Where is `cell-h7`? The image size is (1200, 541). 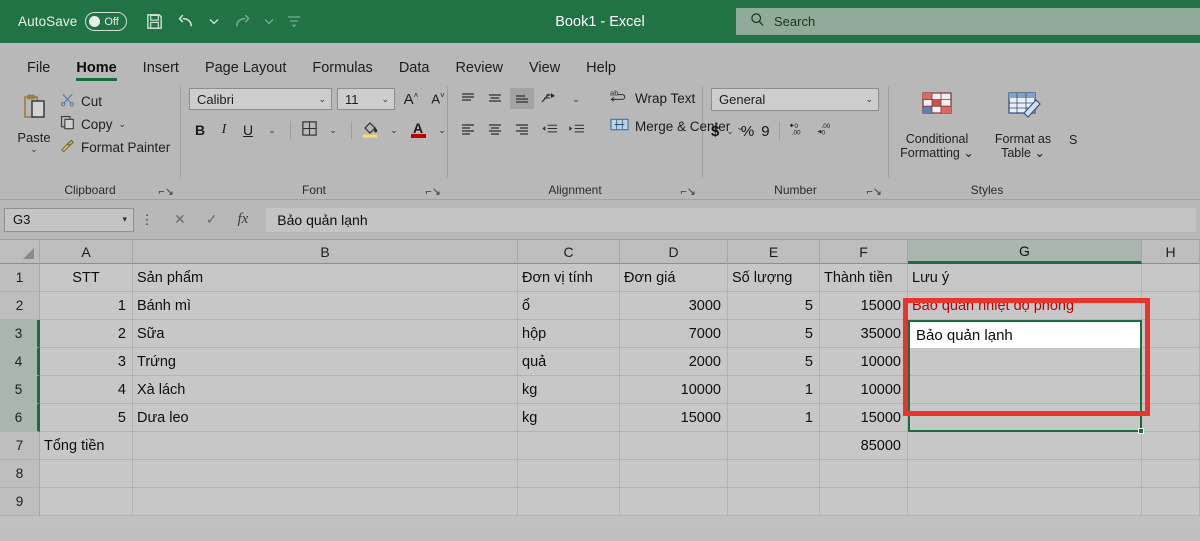 cell-h7 is located at coordinates (1171, 446).